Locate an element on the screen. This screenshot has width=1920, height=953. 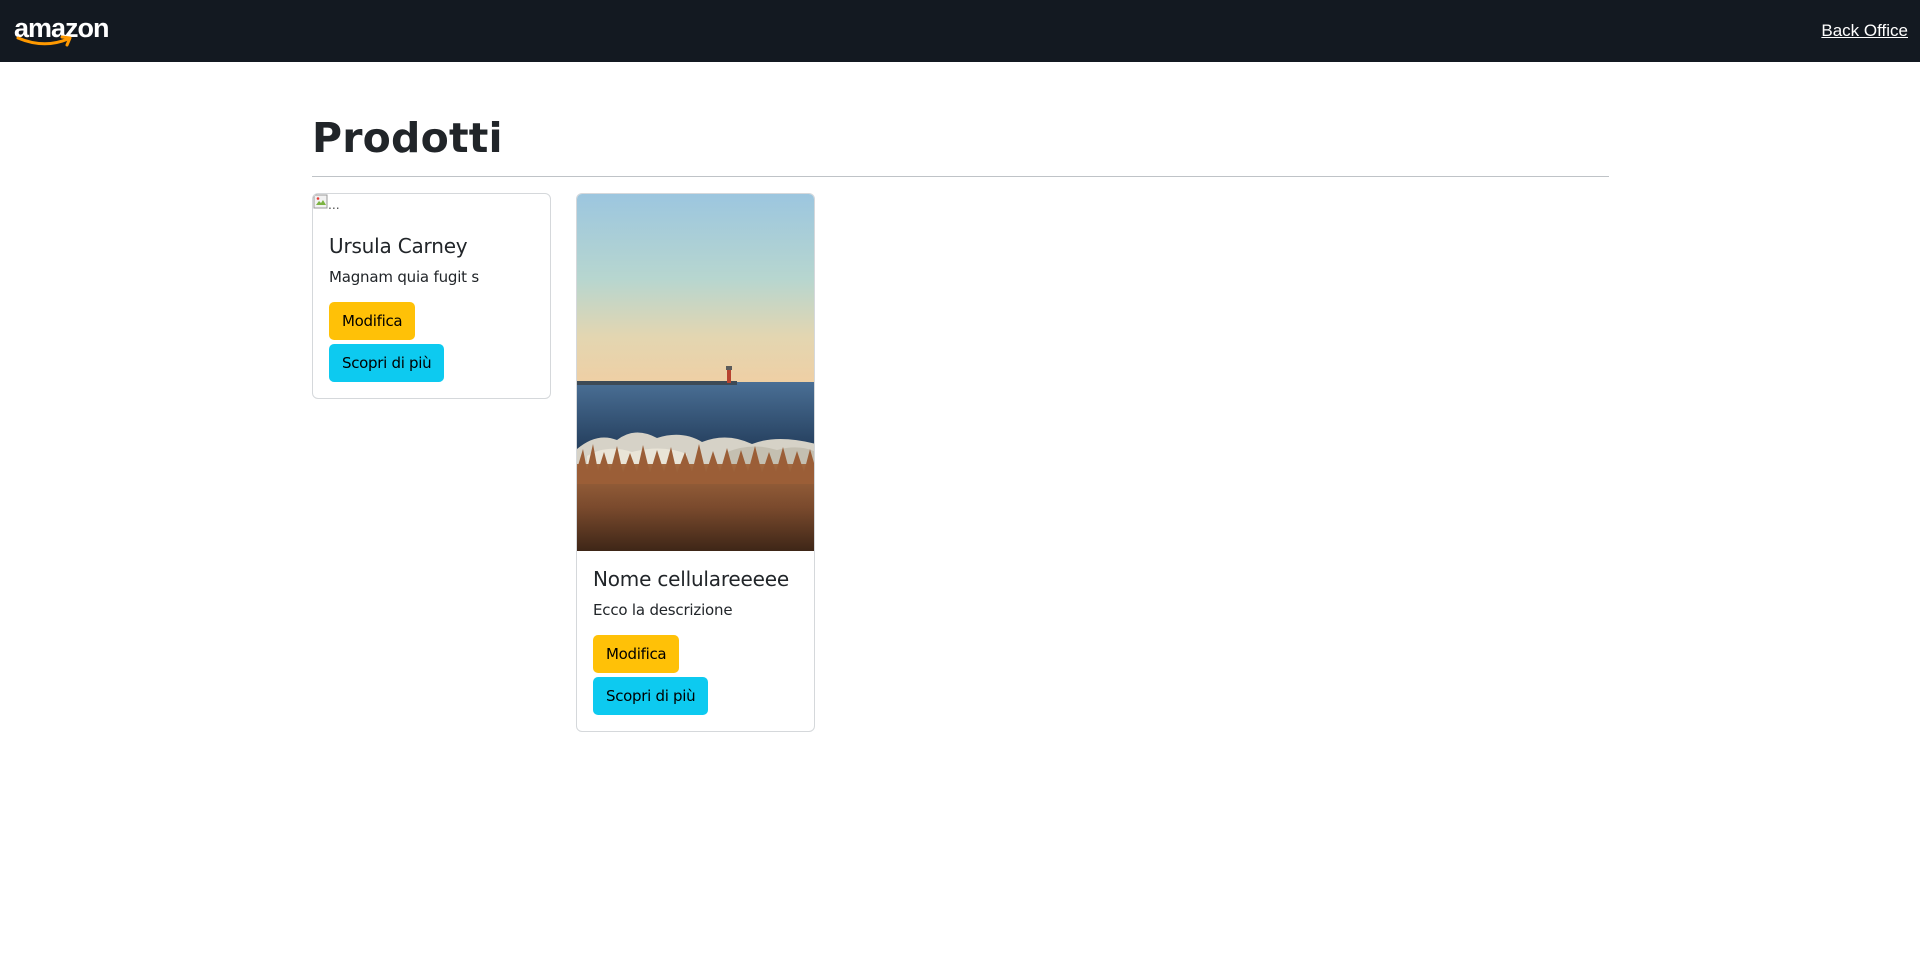
page-title: Prodotti is located at coordinates (407, 138).